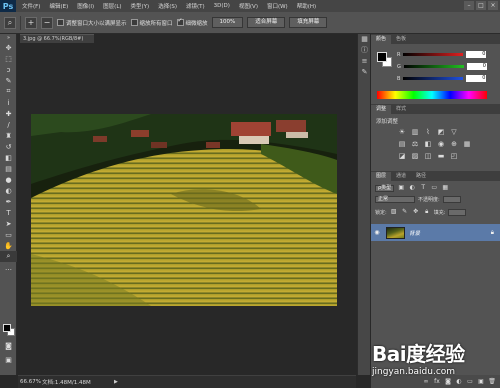  What do you see at coordinates (476, 54) in the screenshot?
I see `red-value-field: 0` at bounding box center [476, 54].